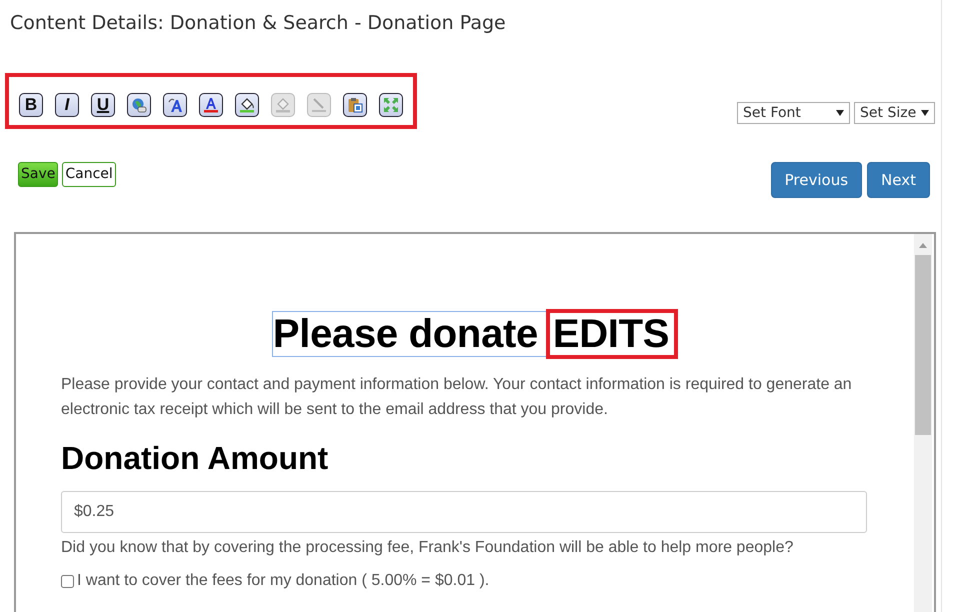 The width and height of the screenshot is (973, 612). I want to click on font-color-button, so click(211, 105).